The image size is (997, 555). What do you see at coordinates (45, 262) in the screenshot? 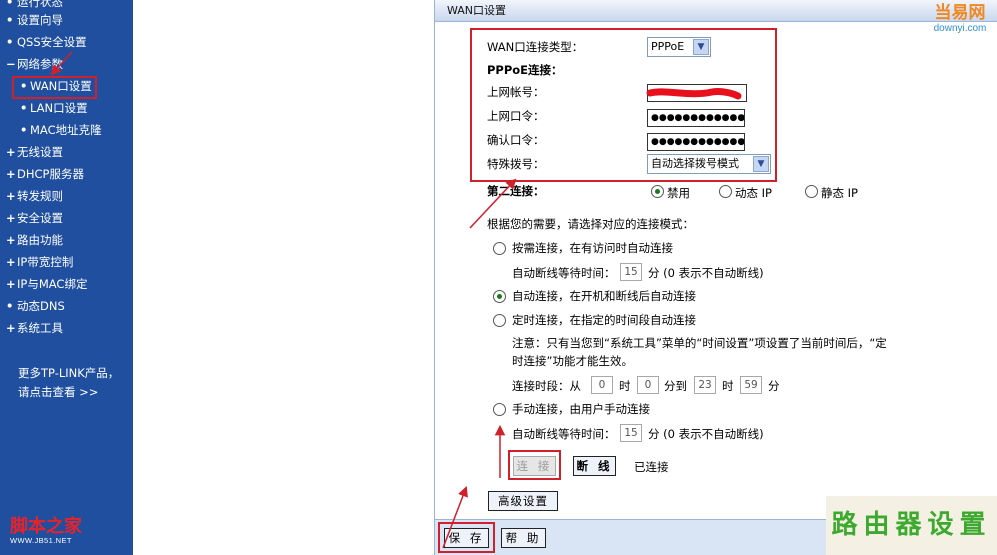
I see `sidebar-item-label: IP带宽控制` at bounding box center [45, 262].